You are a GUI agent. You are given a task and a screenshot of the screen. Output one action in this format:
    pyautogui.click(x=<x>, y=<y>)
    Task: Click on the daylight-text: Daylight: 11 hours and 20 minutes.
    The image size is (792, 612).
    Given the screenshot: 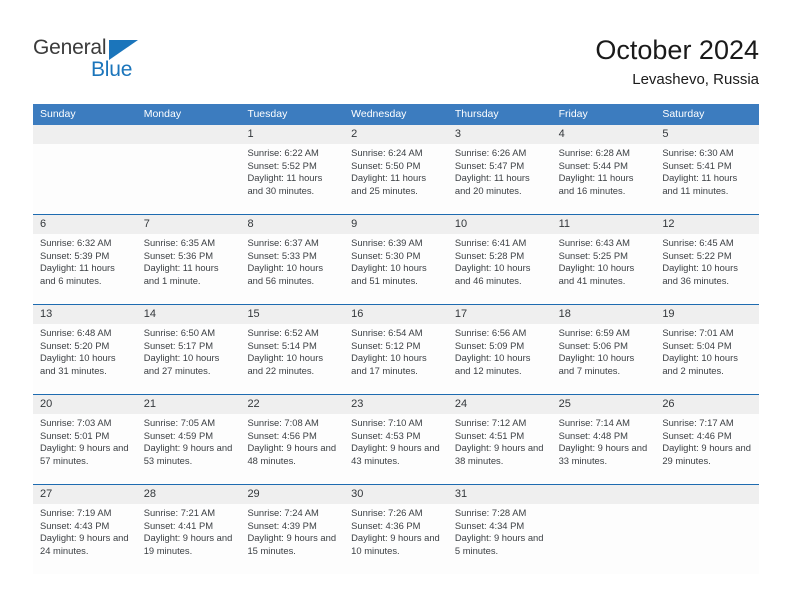 What is the action you would take?
    pyautogui.click(x=492, y=184)
    